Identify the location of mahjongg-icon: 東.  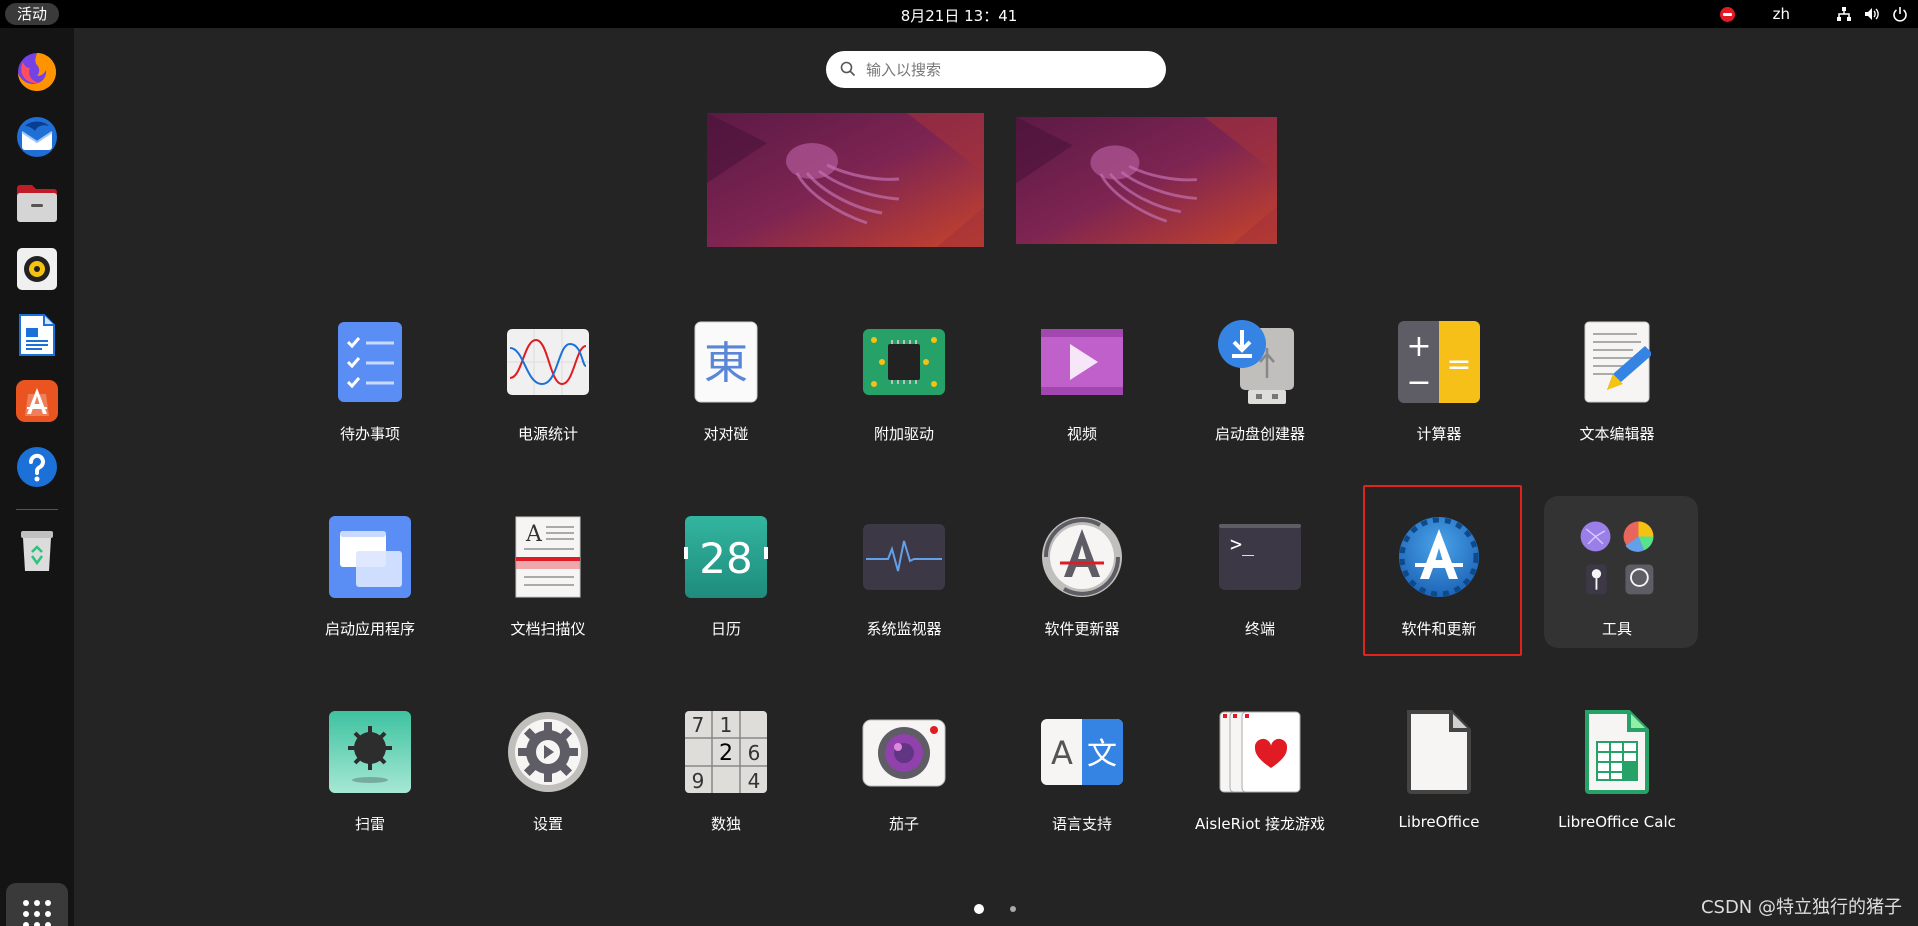
(726, 362).